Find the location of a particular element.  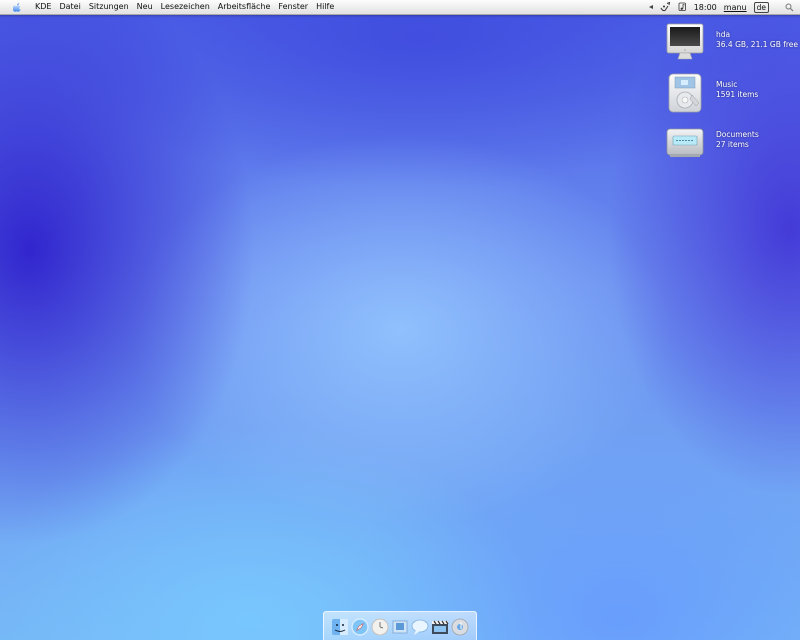

desktop-icon-label: Documents 27 items is located at coordinates (737, 140).